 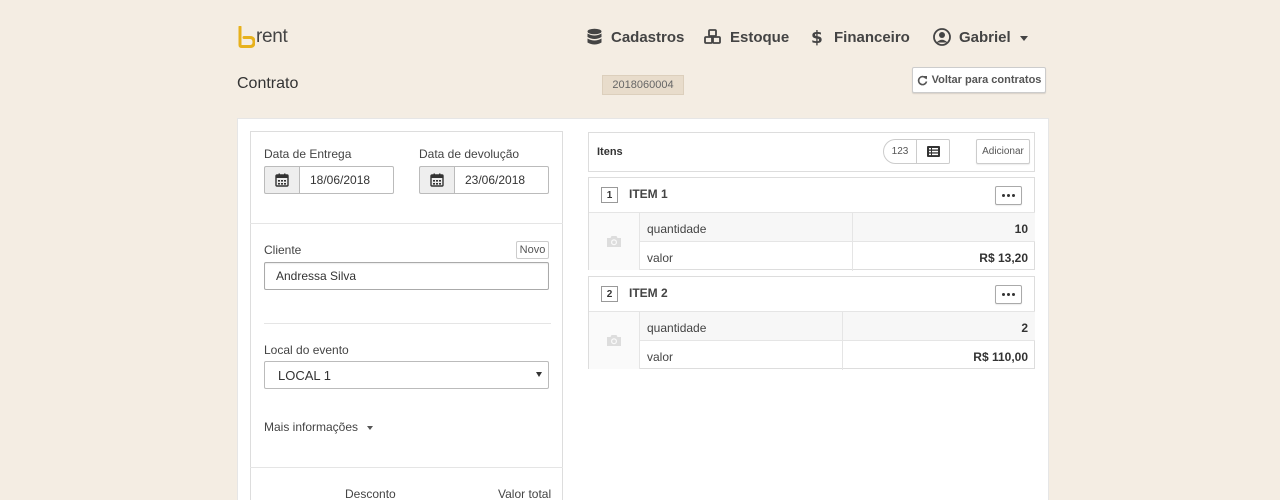 I want to click on nav-estoque: Estoque, so click(x=746, y=37).